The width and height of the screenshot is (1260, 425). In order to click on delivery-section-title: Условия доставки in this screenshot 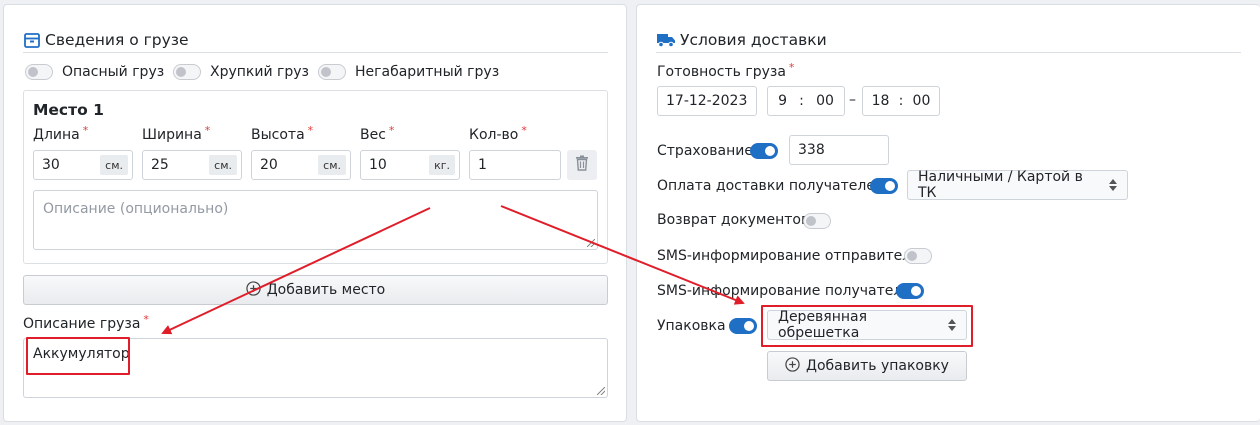, I will do `click(948, 40)`.